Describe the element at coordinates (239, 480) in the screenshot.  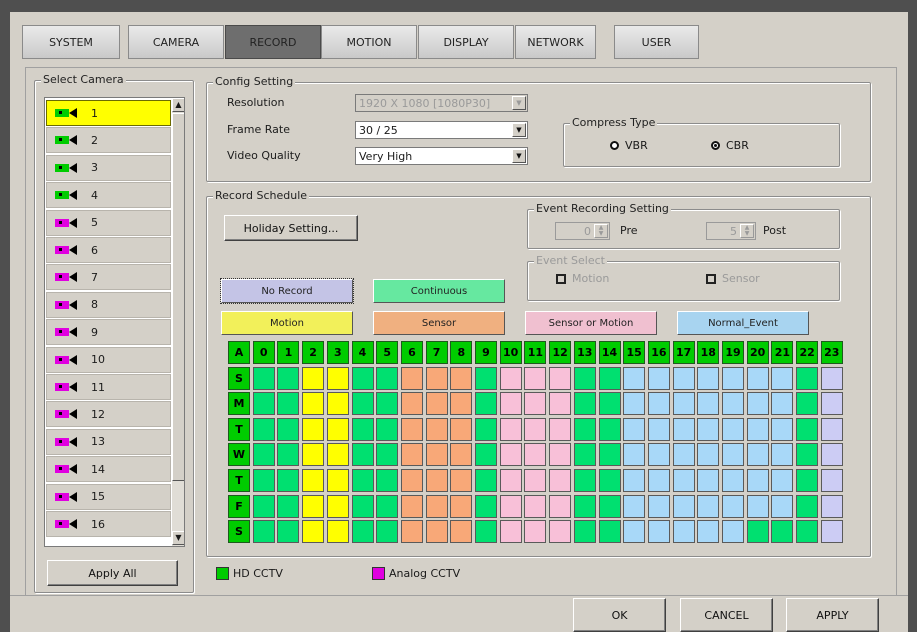
I see `day-header: T` at that location.